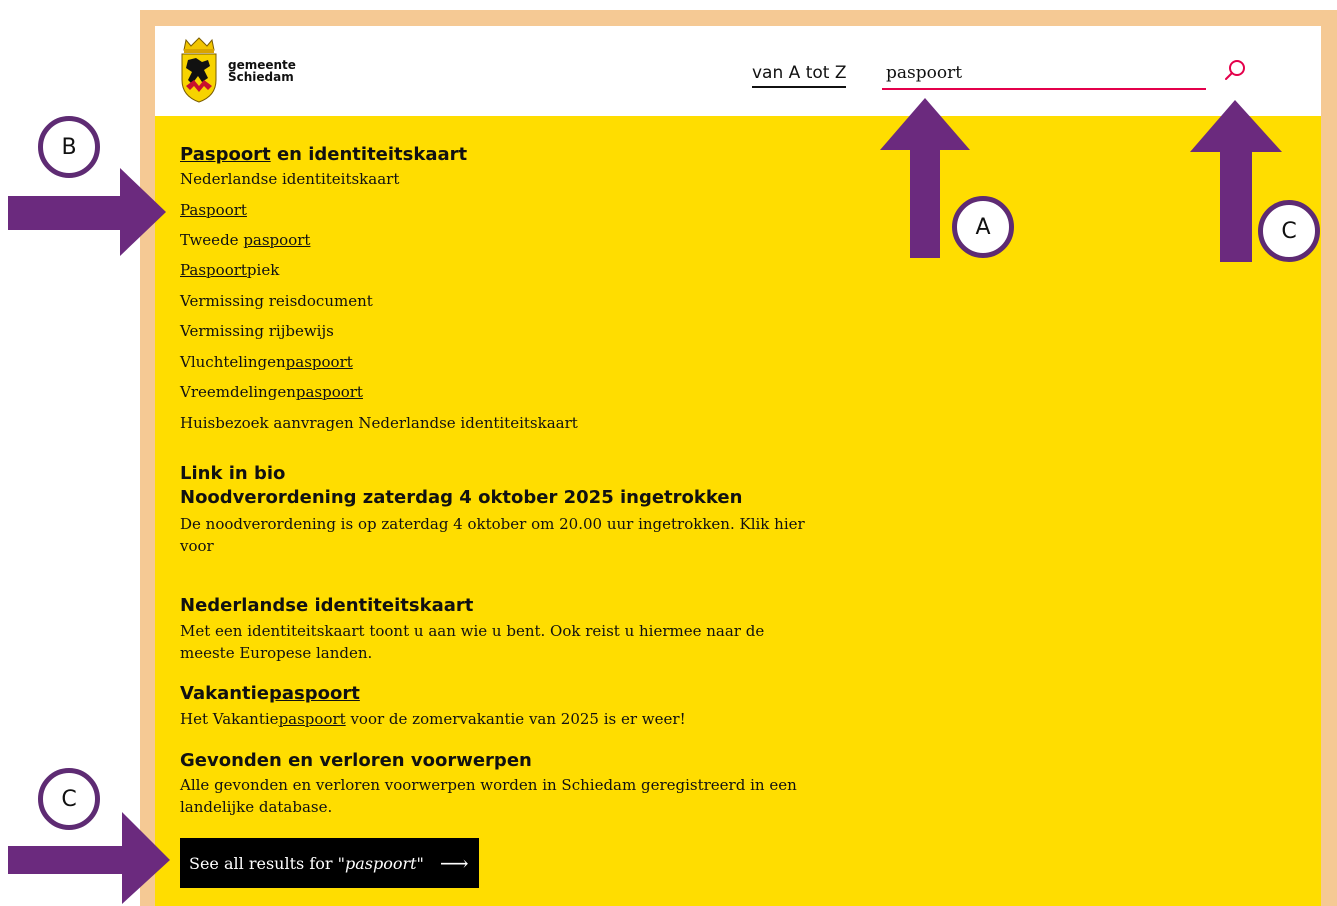 Image resolution: width=1337 pixels, height=906 pixels. I want to click on callout-c-top: C, so click(1289, 231).